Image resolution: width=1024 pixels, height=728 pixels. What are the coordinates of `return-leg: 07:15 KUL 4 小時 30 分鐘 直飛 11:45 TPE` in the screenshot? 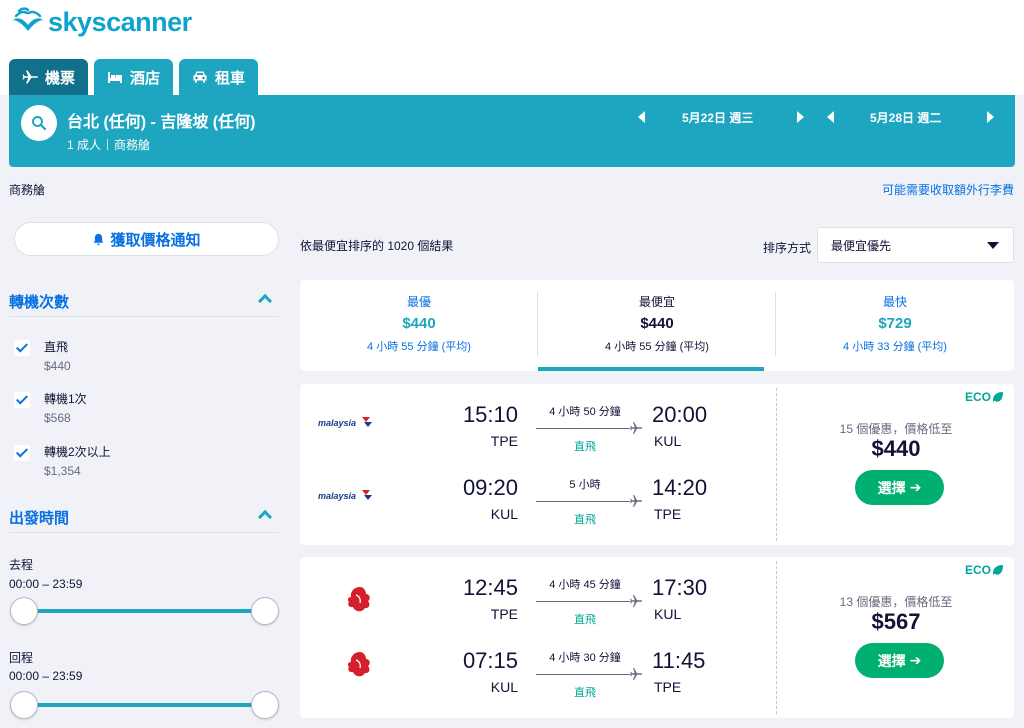 It's located at (538, 673).